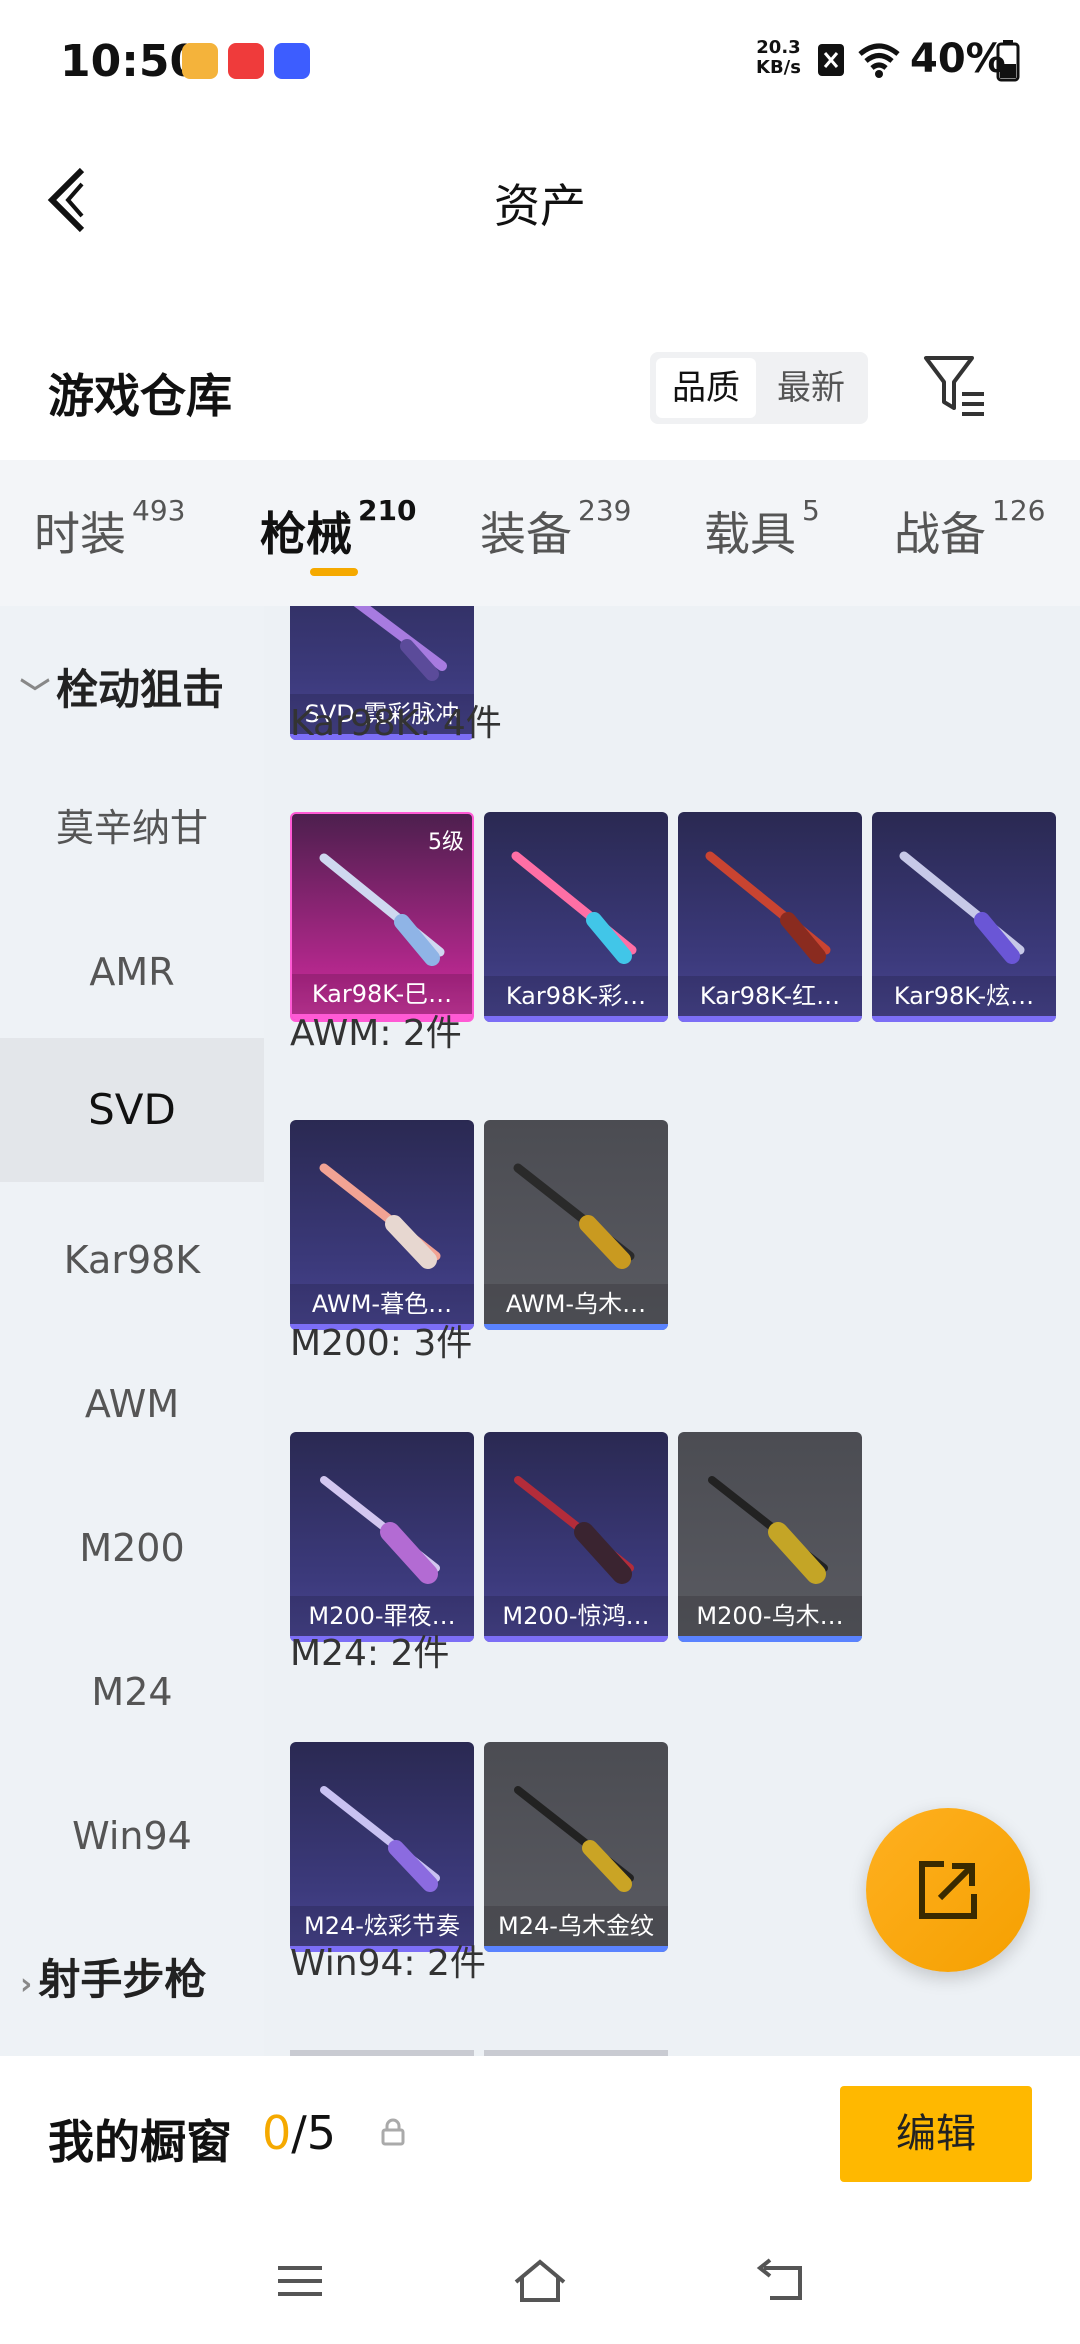 Image resolution: width=1080 pixels, height=2344 pixels. I want to click on net-speed-value: 20.3, so click(778, 47).